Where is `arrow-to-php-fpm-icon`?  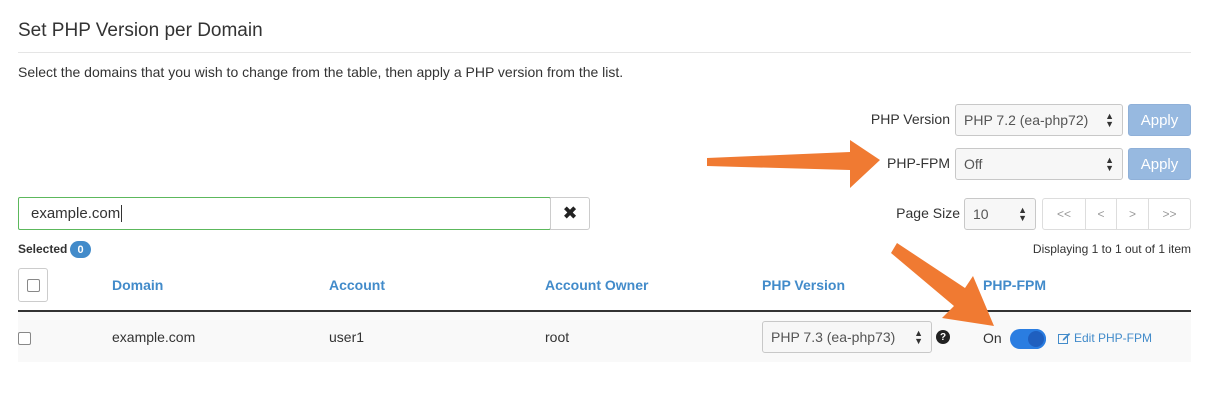 arrow-to-php-fpm-icon is located at coordinates (793, 164).